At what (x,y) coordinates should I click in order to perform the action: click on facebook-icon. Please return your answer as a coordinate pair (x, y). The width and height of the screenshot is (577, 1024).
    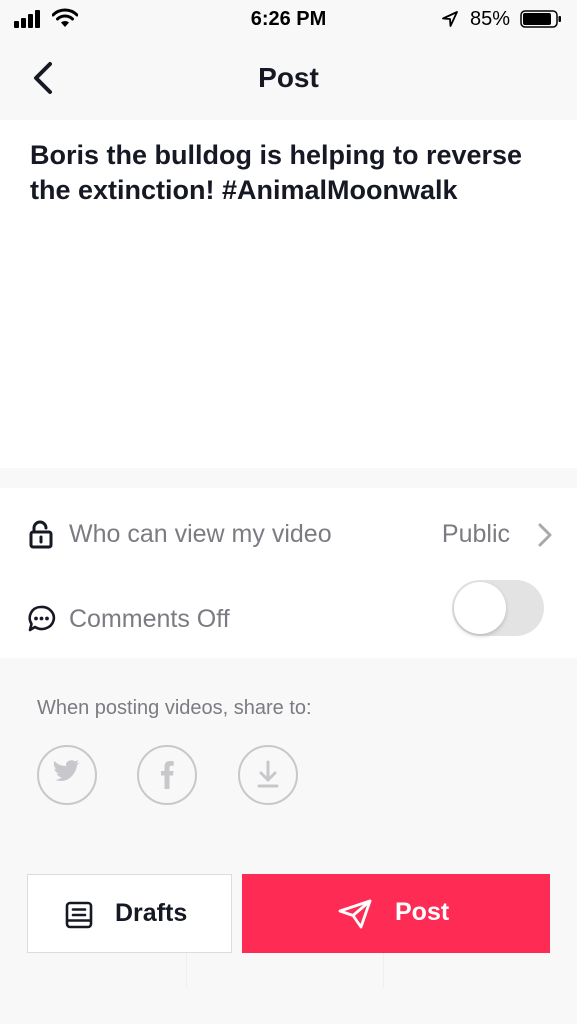
    Looking at the image, I should click on (167, 775).